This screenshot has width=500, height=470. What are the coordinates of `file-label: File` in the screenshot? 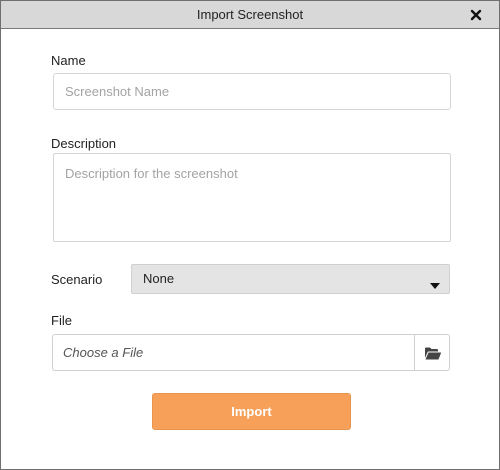 It's located at (61, 320).